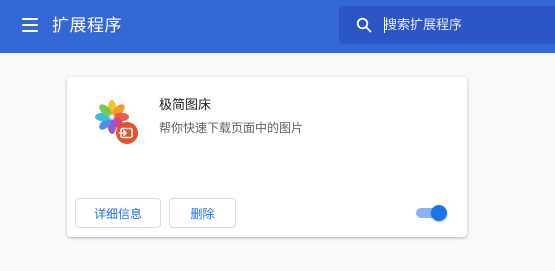 This screenshot has width=555, height=271. Describe the element at coordinates (116, 122) in the screenshot. I see `photos-flower-icon` at that location.